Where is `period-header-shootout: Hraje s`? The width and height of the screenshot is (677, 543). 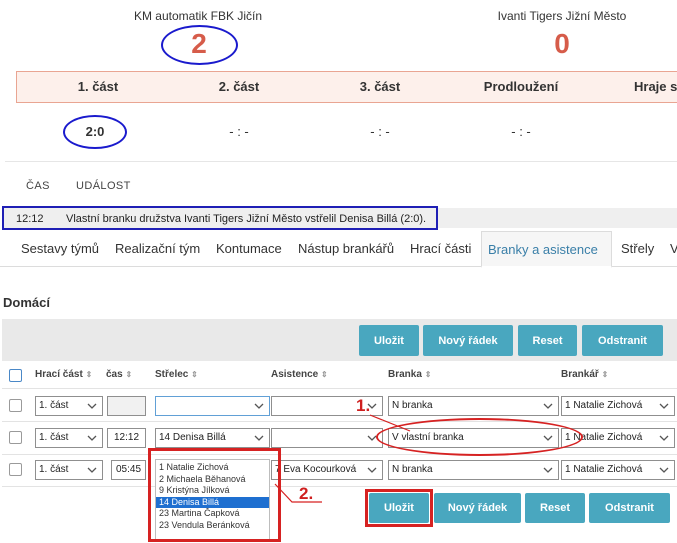 period-header-shootout: Hraje s is located at coordinates (655, 86).